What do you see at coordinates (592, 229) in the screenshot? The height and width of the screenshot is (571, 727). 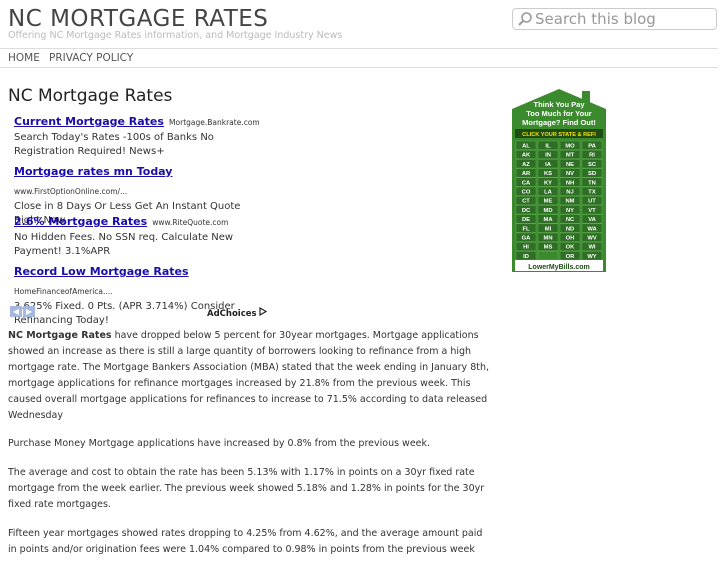 I see `state-link-wa: WA` at bounding box center [592, 229].